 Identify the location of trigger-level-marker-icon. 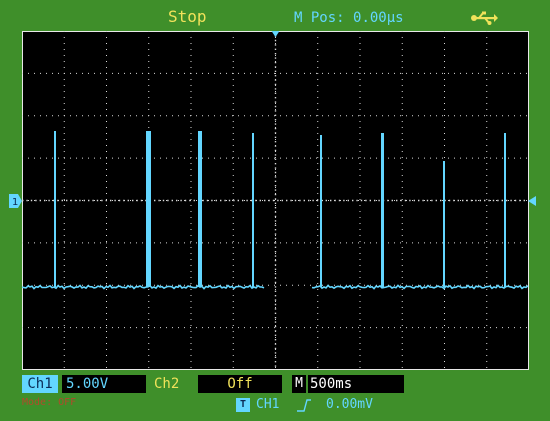
(532, 201).